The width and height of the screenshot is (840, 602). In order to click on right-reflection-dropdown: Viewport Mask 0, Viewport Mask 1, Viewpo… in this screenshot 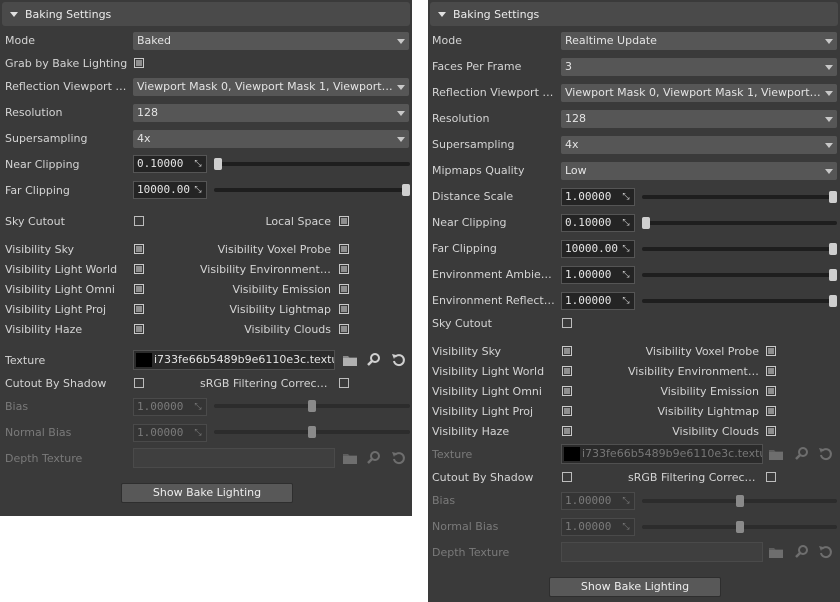, I will do `click(699, 93)`.